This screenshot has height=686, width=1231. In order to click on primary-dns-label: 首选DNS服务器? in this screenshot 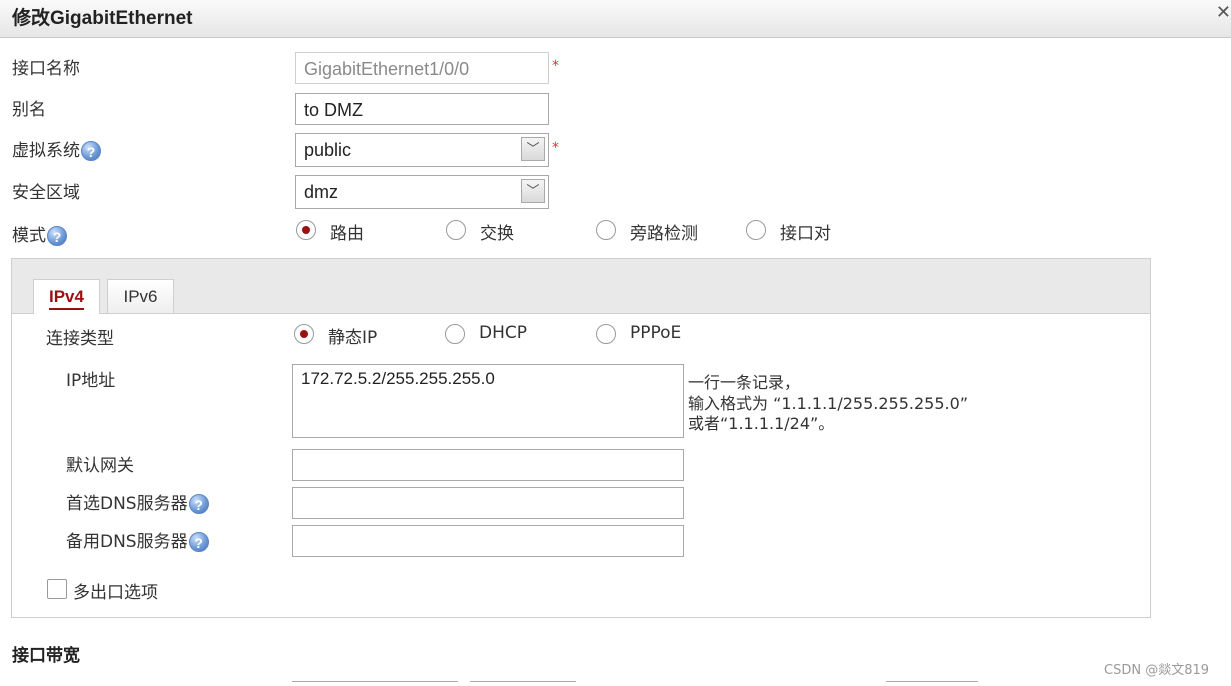, I will do `click(137, 501)`.